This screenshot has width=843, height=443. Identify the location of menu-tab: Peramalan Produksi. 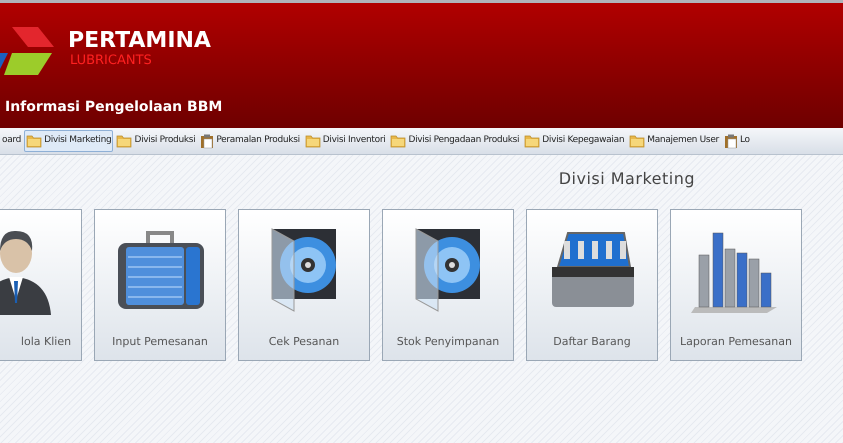
(250, 141).